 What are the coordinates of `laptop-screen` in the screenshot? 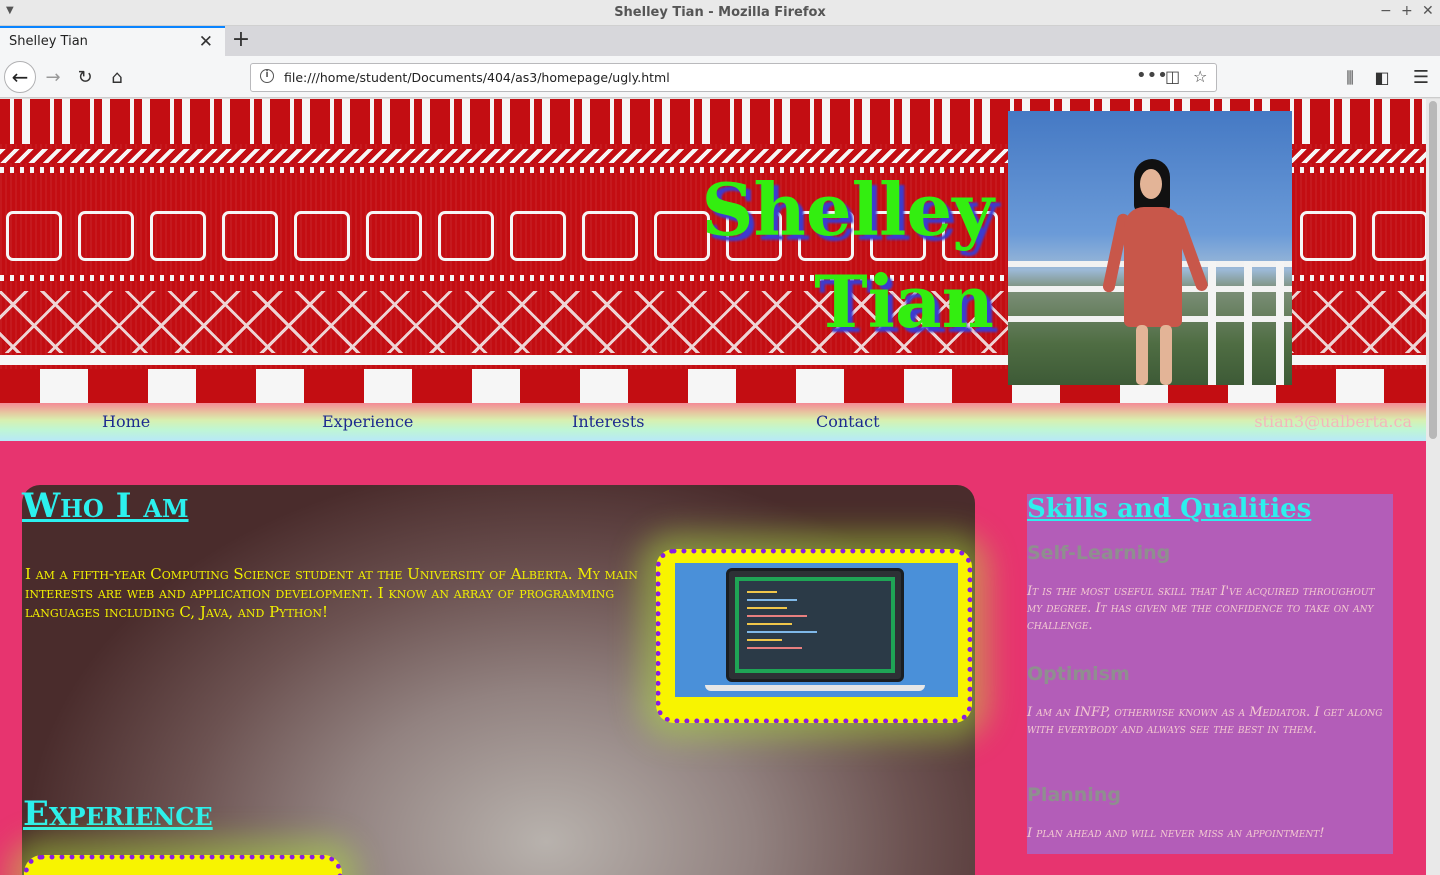 It's located at (815, 625).